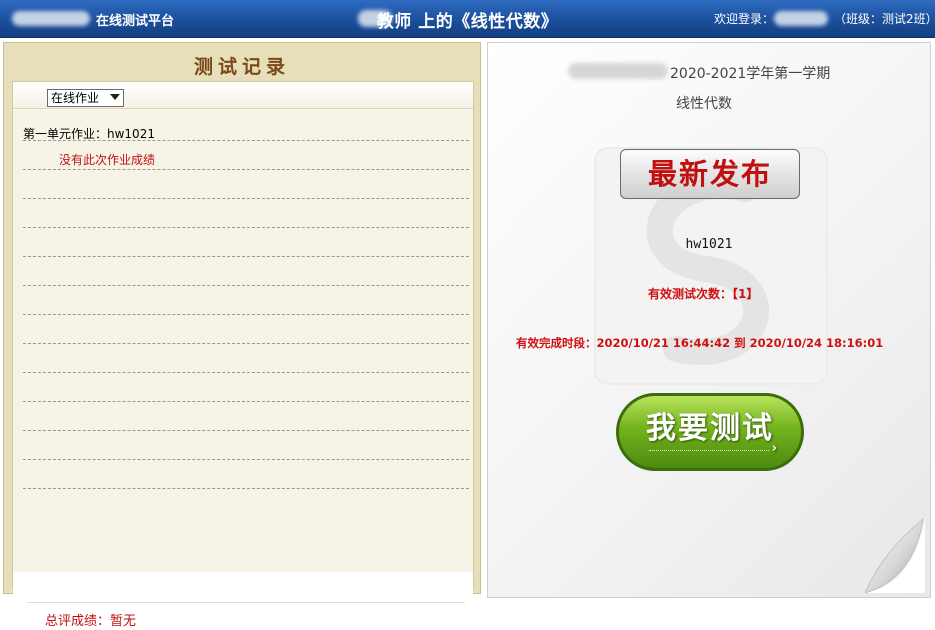  Describe the element at coordinates (246, 602) in the screenshot. I see `divider` at that location.